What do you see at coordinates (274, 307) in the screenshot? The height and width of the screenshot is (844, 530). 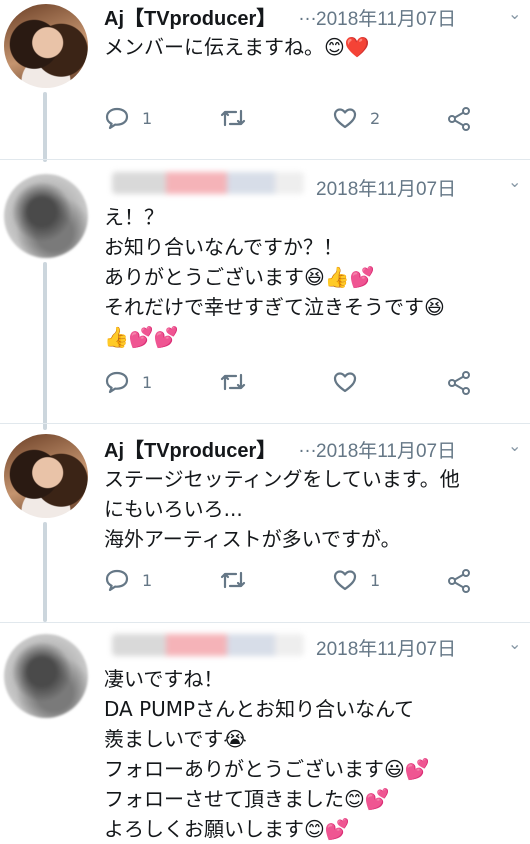 I see `tweet-line: それだけで幸せすぎて泣きそうです😆` at bounding box center [274, 307].